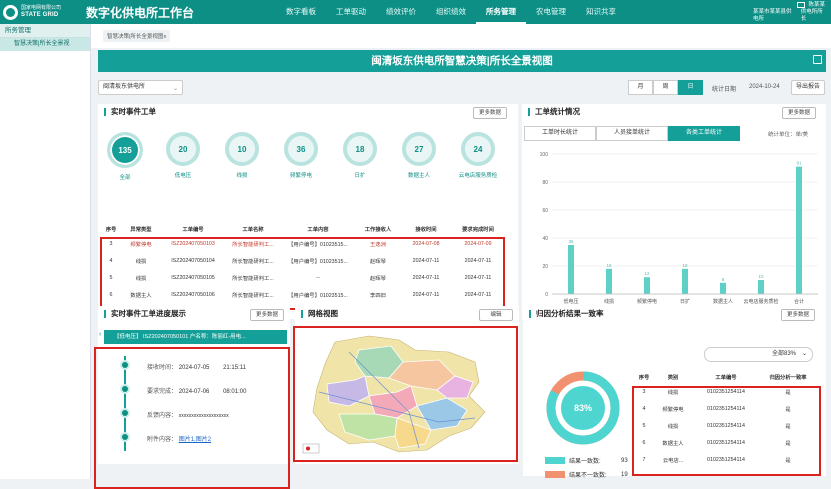 This screenshot has height=489, width=831. What do you see at coordinates (808, 87) in the screenshot?
I see `export-report-button: 导出报告` at bounding box center [808, 87].